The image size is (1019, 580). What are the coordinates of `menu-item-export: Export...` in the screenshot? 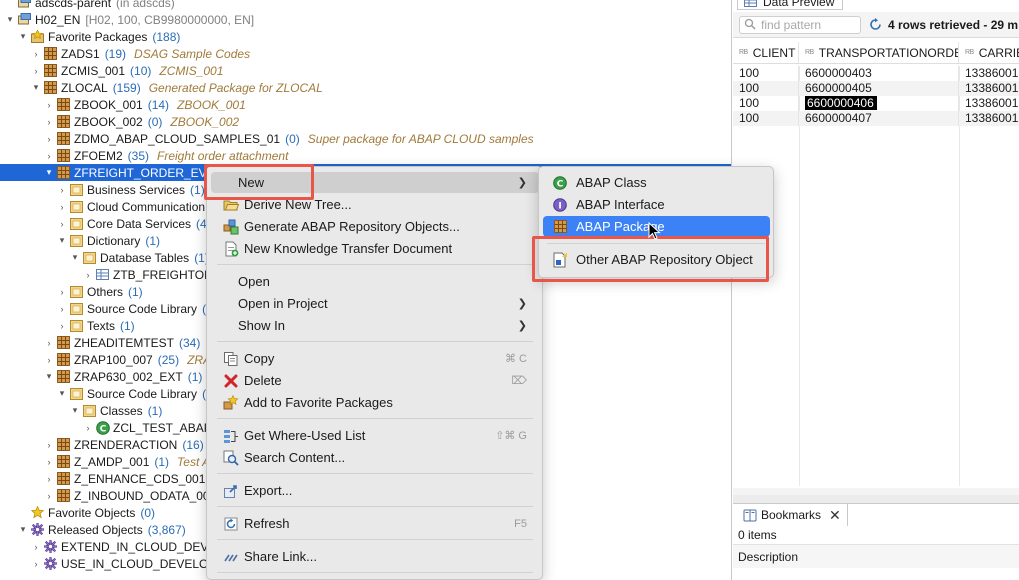 It's located at (375, 490).